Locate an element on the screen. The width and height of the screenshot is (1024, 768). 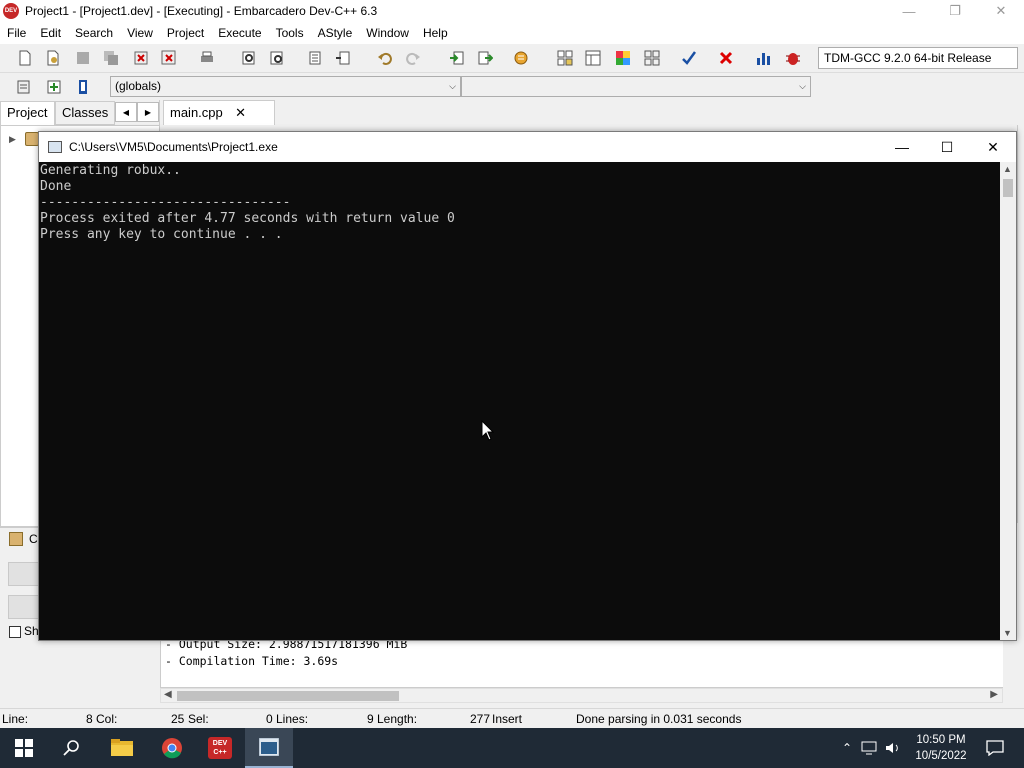
redo-icon is located at coordinates (413, 58).